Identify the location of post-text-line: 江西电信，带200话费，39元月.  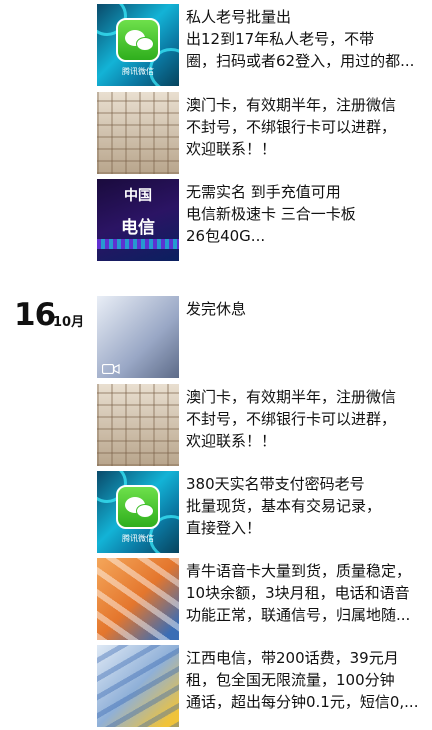
(292, 658).